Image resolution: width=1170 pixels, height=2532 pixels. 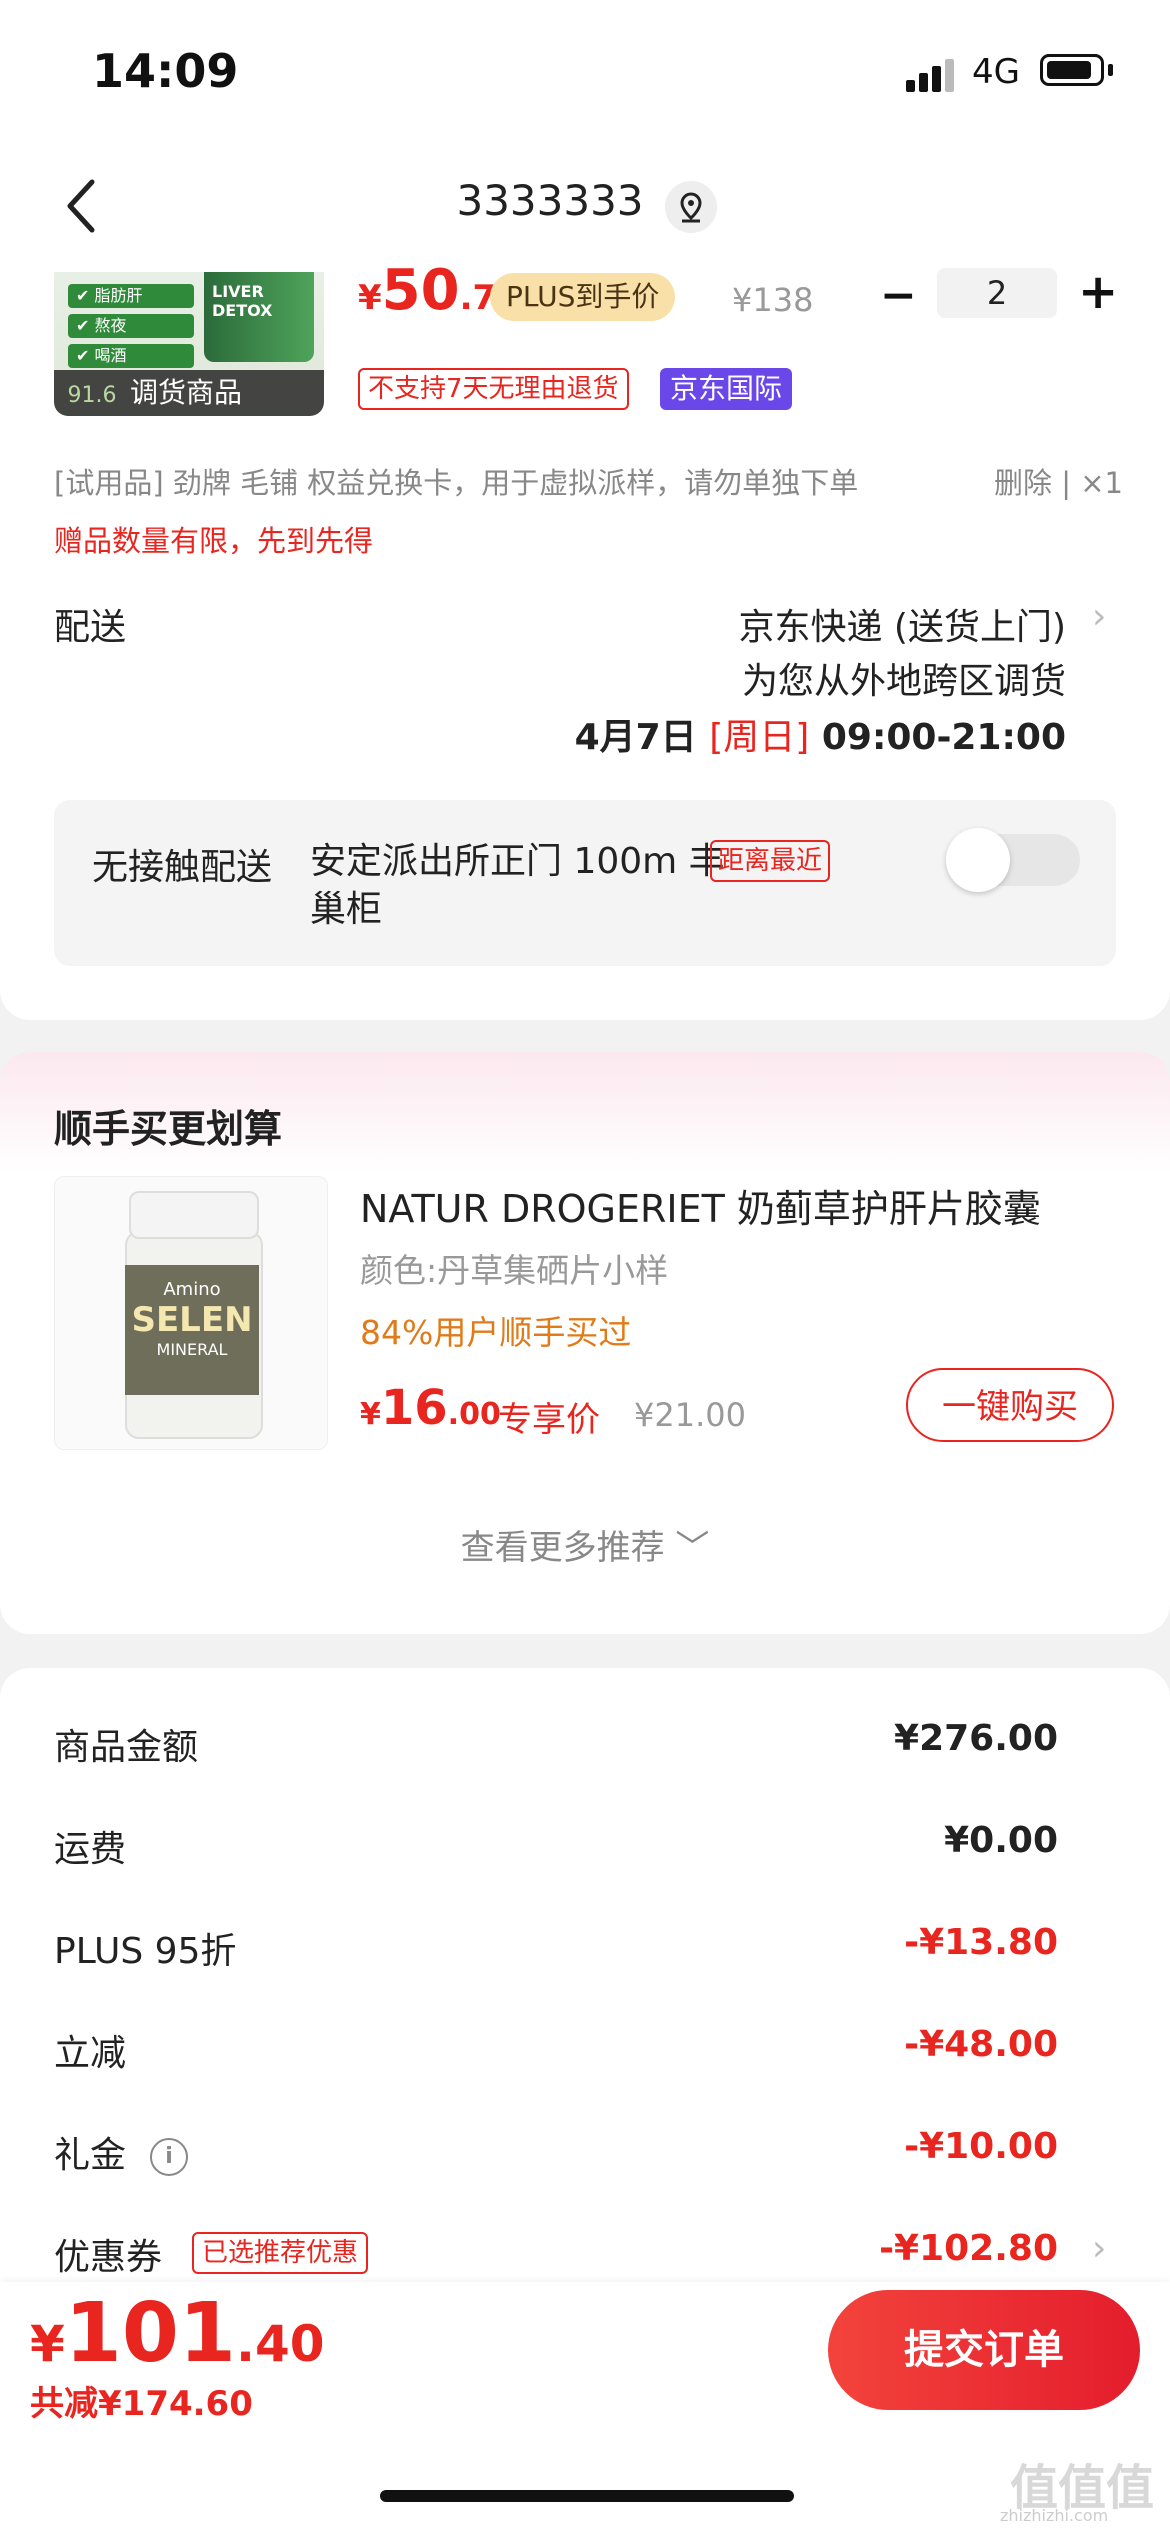 I want to click on product-thumbnail: ✔ 脂肪肝 ✔ 熬夜 ✔ 喝酒 LIVER DETOX 91.6 调货商品, so click(x=189, y=344).